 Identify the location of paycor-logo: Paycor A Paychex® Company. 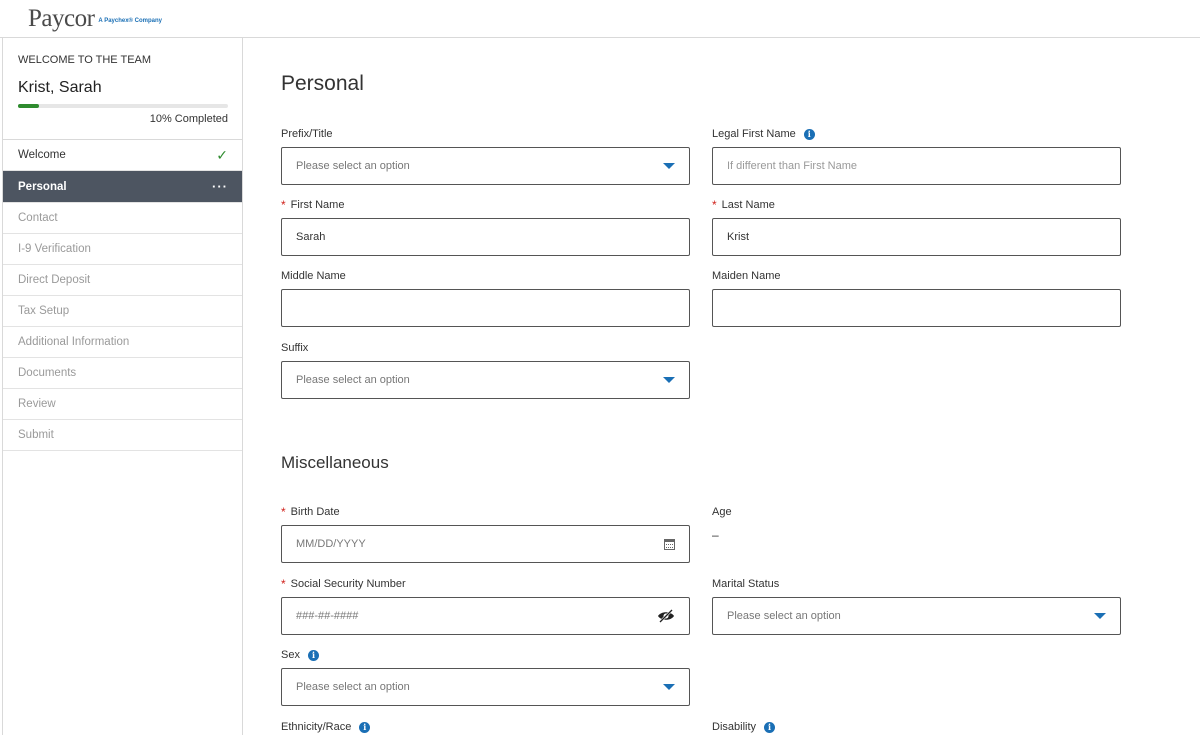
(95, 19).